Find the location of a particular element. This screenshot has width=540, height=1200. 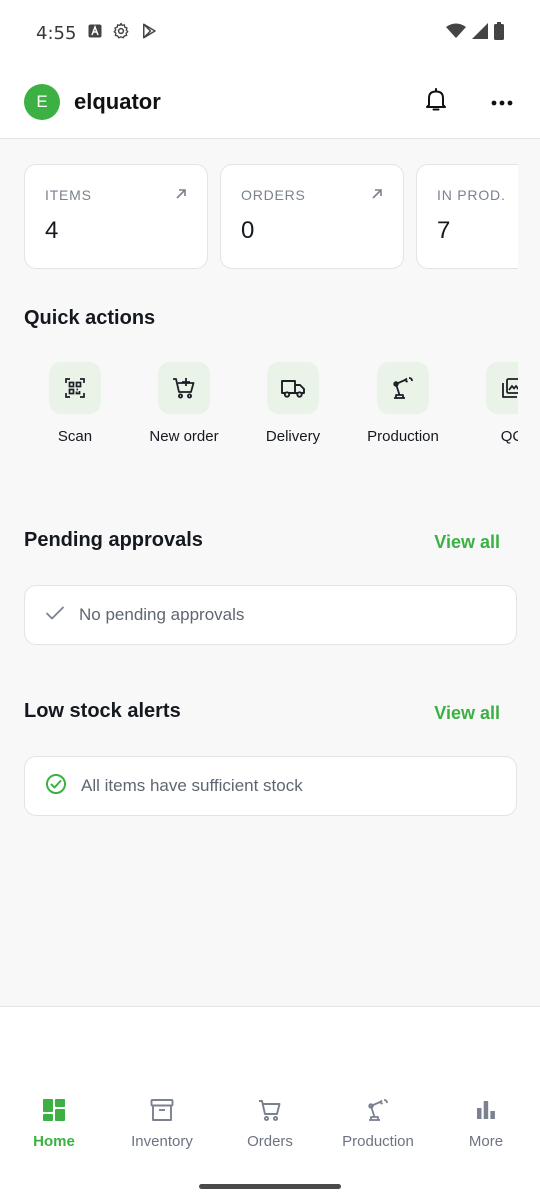

more-options-button is located at coordinates (502, 102).